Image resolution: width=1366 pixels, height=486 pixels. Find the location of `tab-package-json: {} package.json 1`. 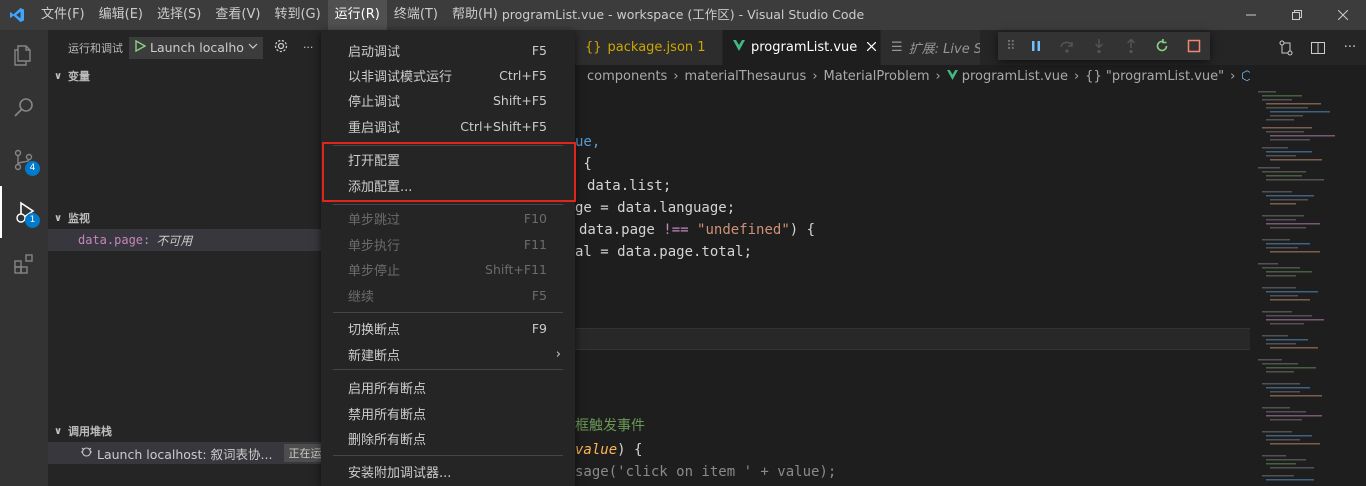

tab-package-json: {} package.json 1 is located at coordinates (649, 47).